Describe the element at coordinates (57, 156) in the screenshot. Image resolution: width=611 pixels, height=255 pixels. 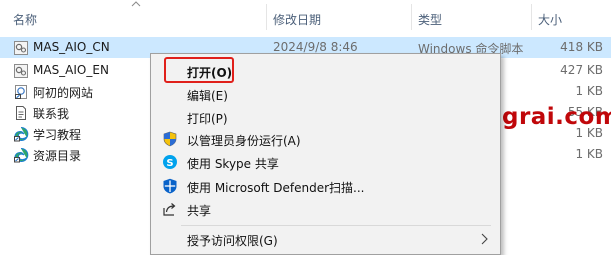
I see `file-name: 资源目录` at that location.